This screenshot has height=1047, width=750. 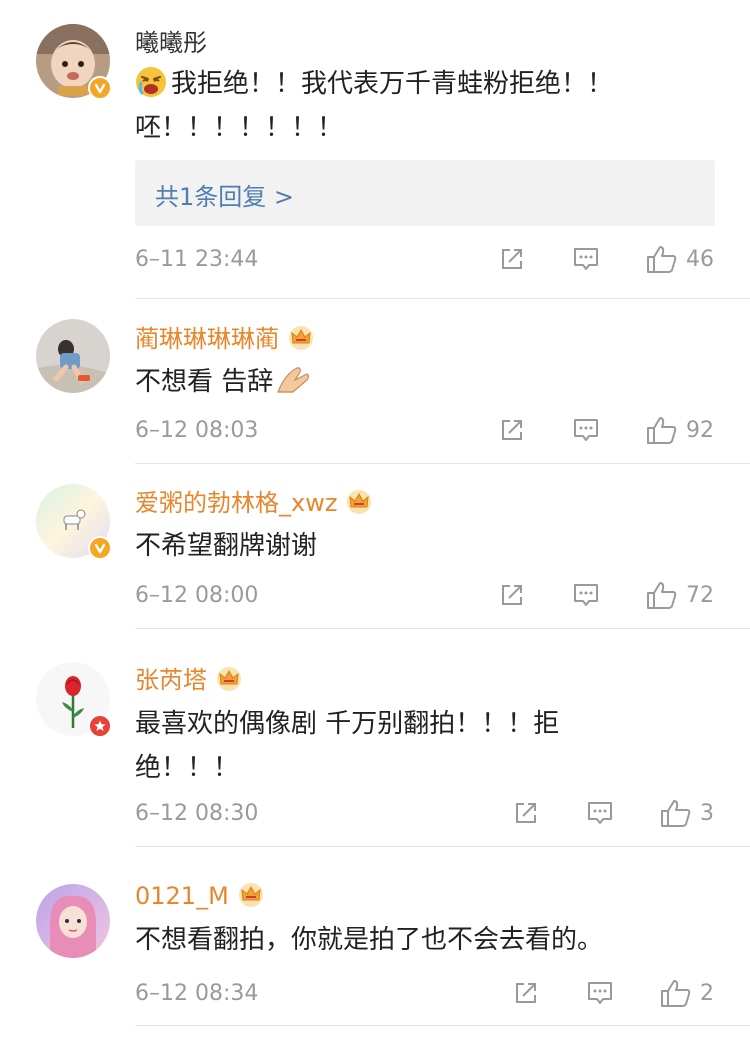 What do you see at coordinates (226, 546) in the screenshot?
I see `comment-text: 不希望翻牌谢谢` at bounding box center [226, 546].